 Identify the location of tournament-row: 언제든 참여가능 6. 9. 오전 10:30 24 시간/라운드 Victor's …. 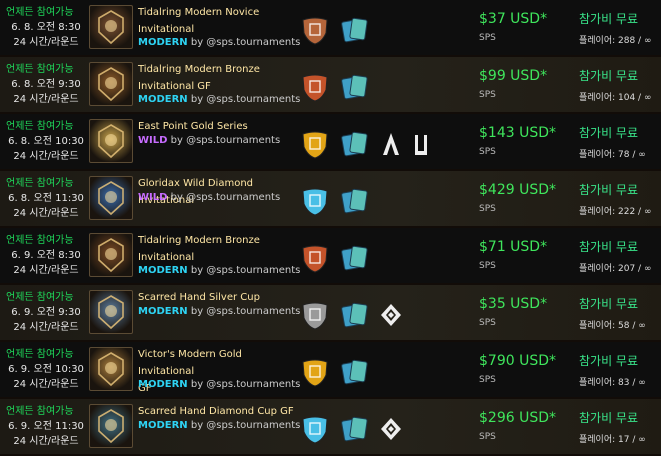
(330, 369).